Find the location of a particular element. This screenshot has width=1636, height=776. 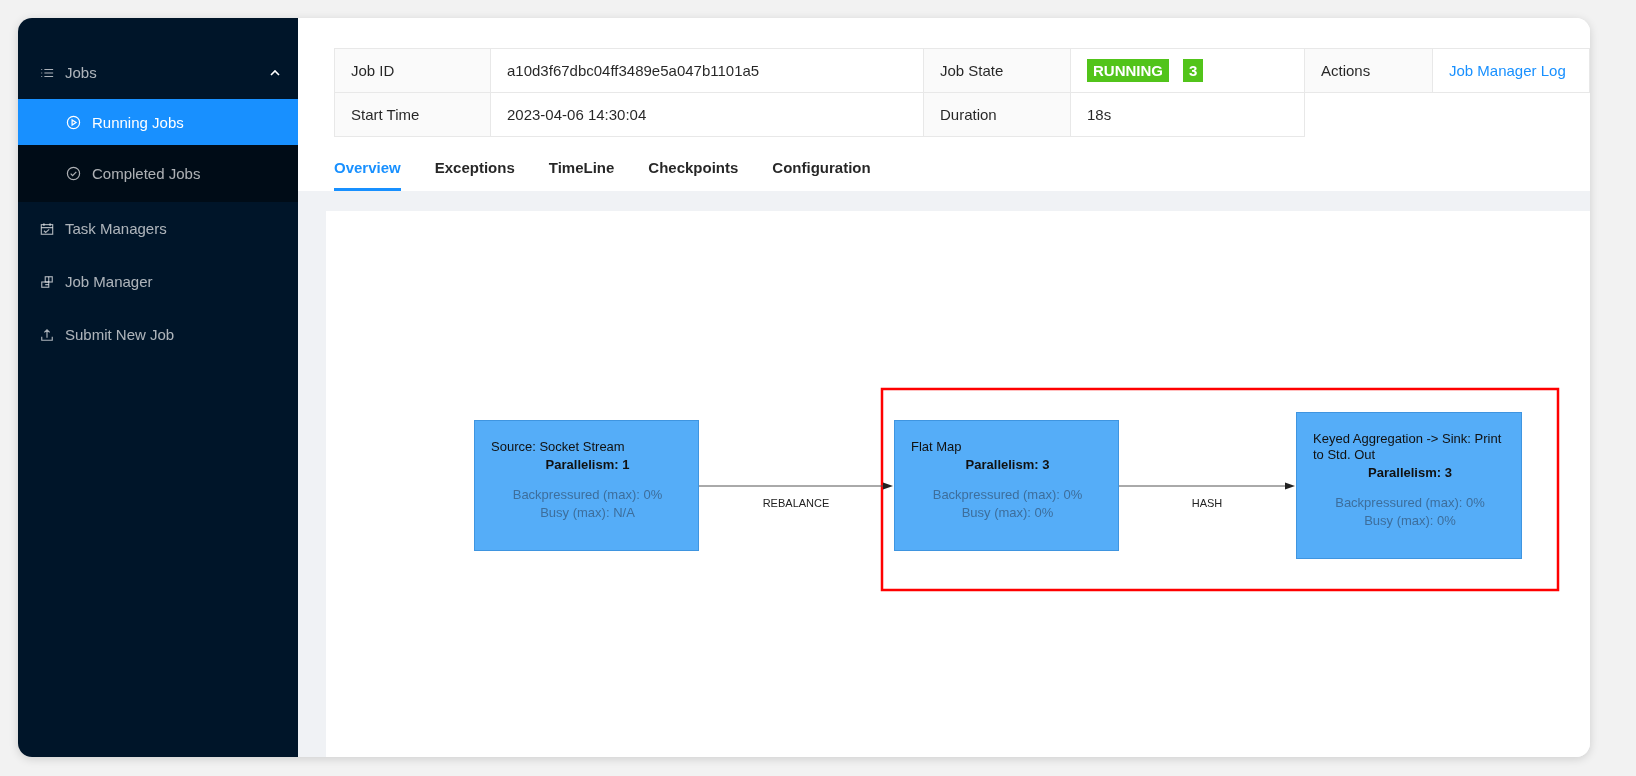

tab: Configuration is located at coordinates (821, 172).